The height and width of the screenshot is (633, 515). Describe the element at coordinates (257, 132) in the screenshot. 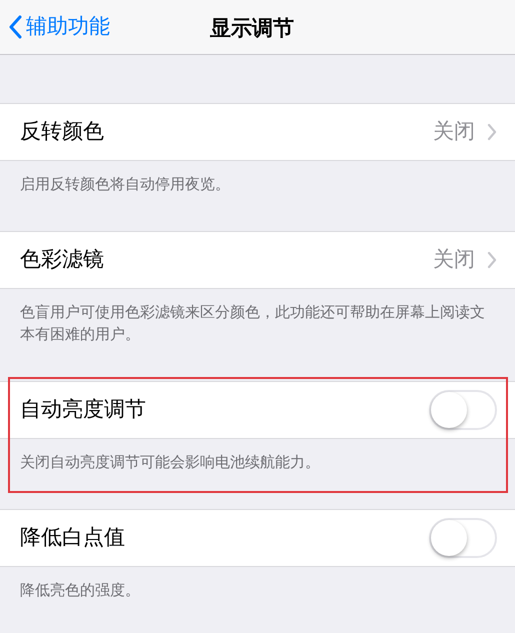

I see `settings-row: 反转颜色 关闭` at that location.